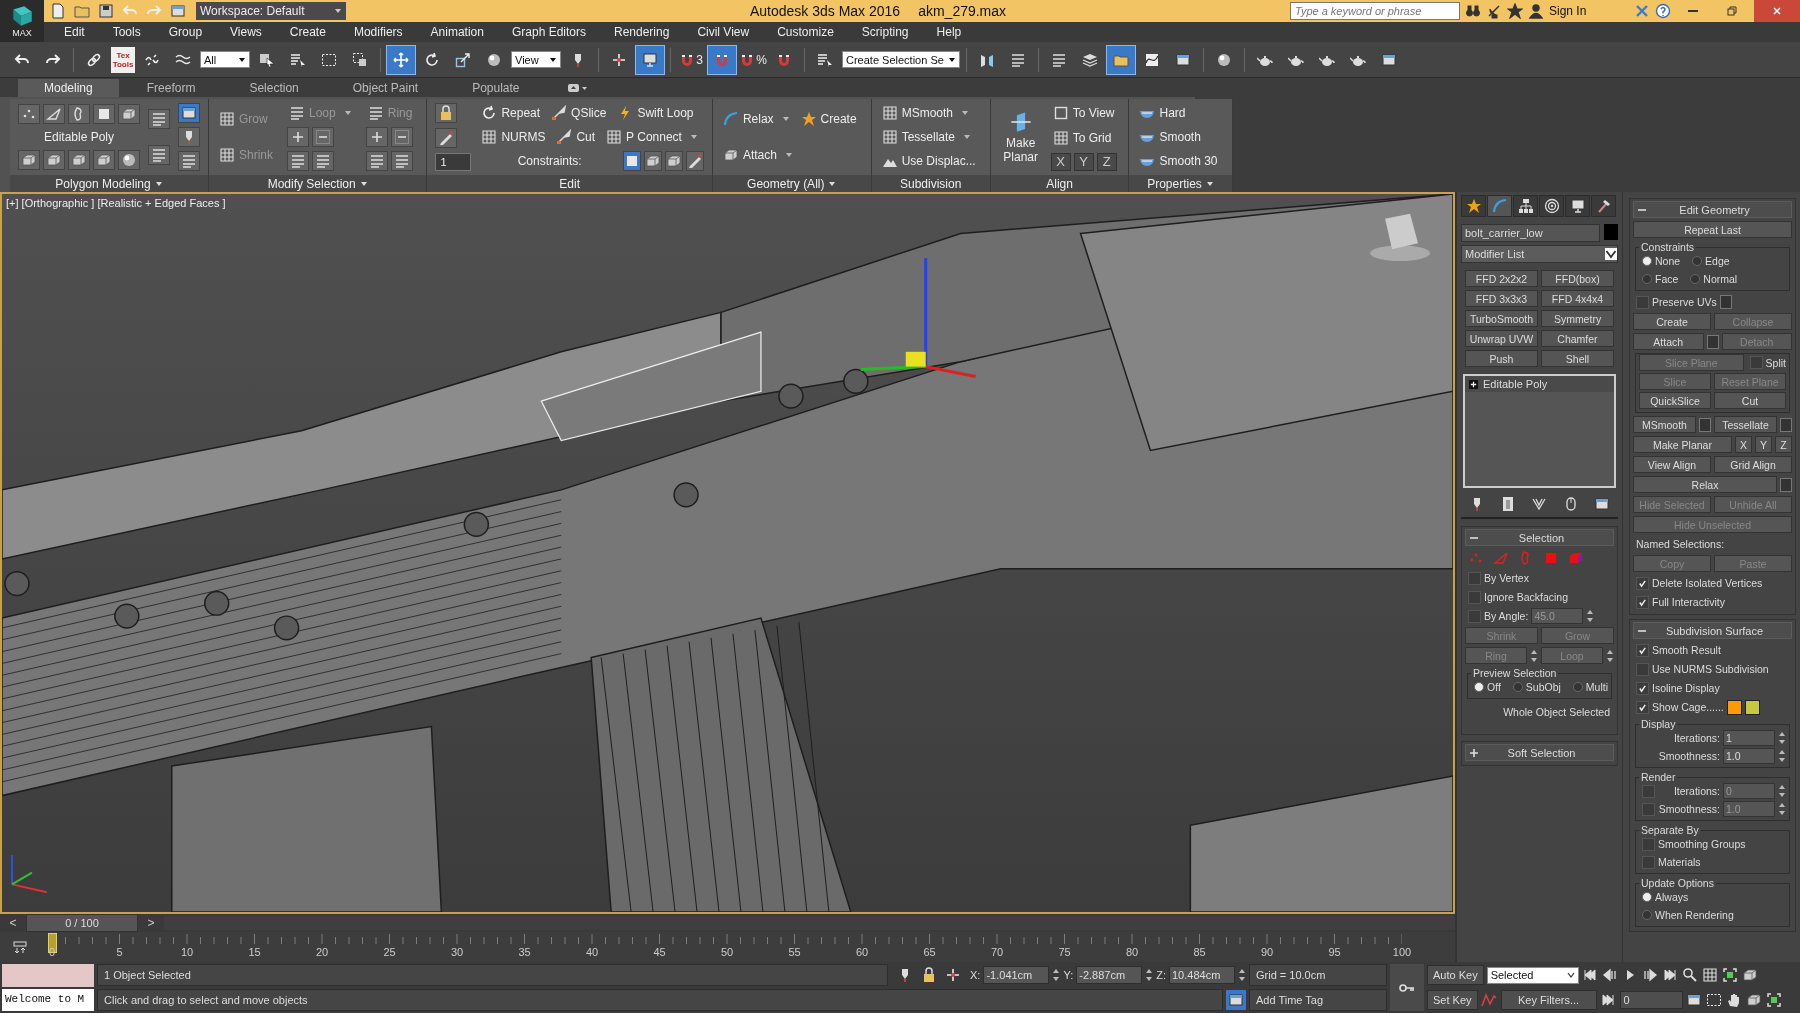 The height and width of the screenshot is (1013, 1800). Describe the element at coordinates (1712, 229) in the screenshot. I see `panel-button: Repeat Last` at that location.